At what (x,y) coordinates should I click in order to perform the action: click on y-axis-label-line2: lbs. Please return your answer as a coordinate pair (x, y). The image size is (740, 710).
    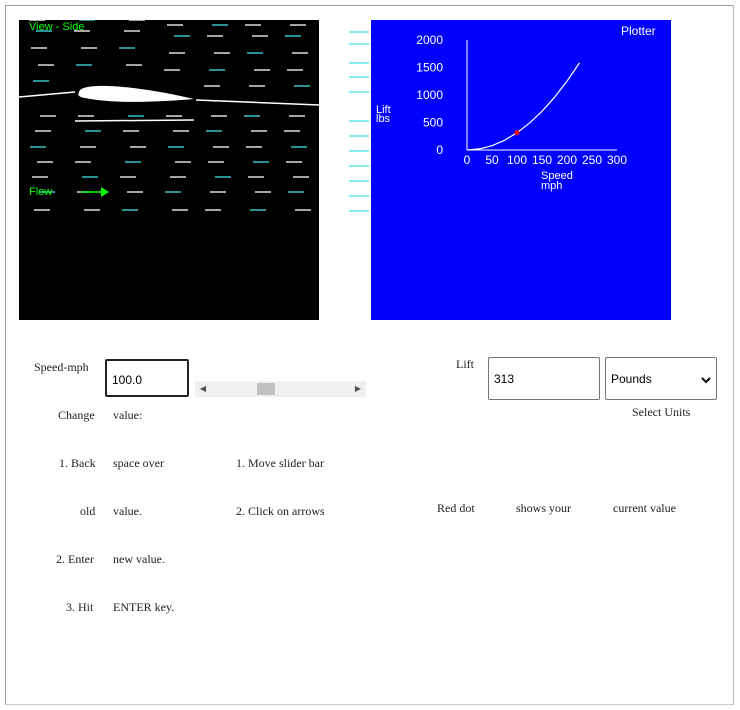
    Looking at the image, I should click on (383, 119).